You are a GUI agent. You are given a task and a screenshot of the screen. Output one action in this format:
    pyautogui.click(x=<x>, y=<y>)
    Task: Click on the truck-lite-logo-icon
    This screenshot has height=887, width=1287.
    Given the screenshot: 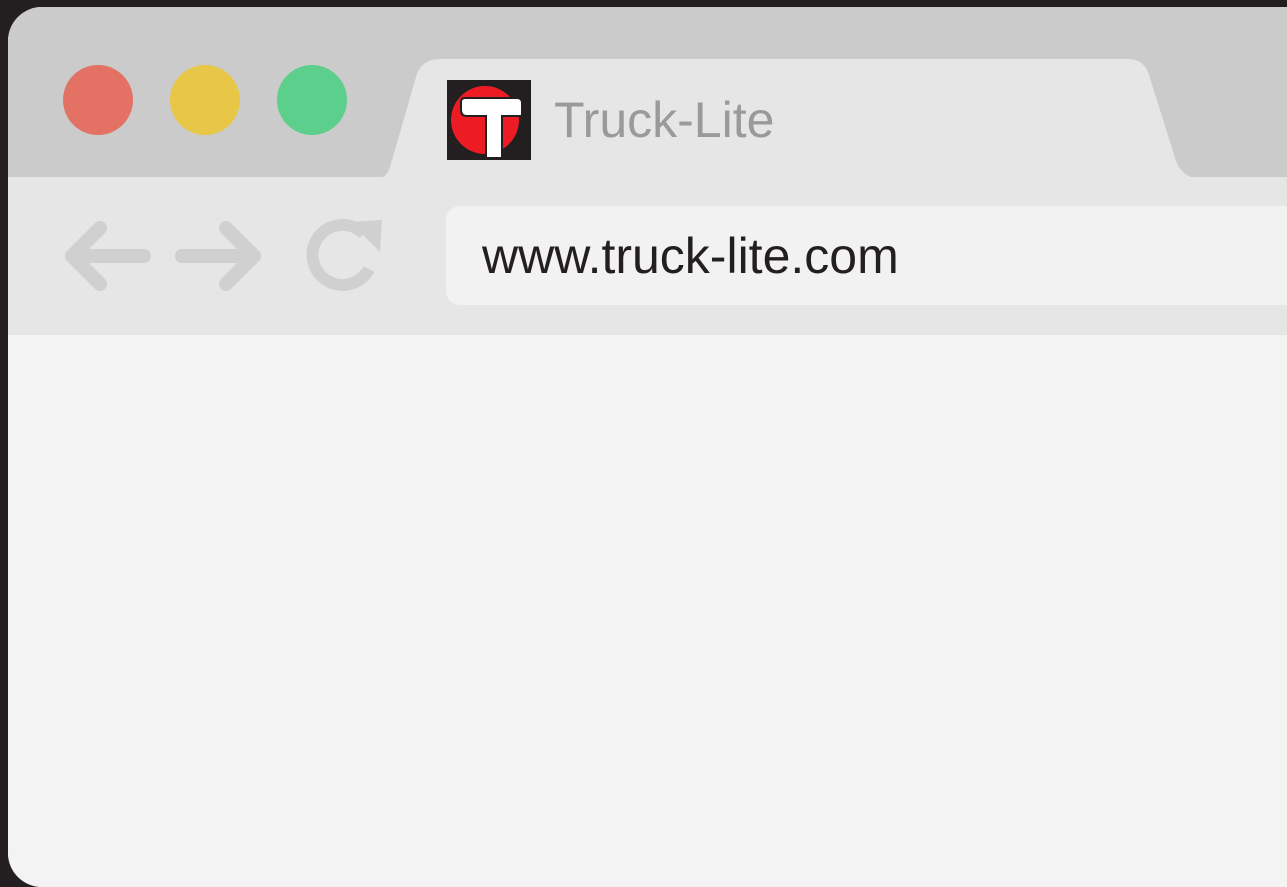 What is the action you would take?
    pyautogui.click(x=489, y=120)
    